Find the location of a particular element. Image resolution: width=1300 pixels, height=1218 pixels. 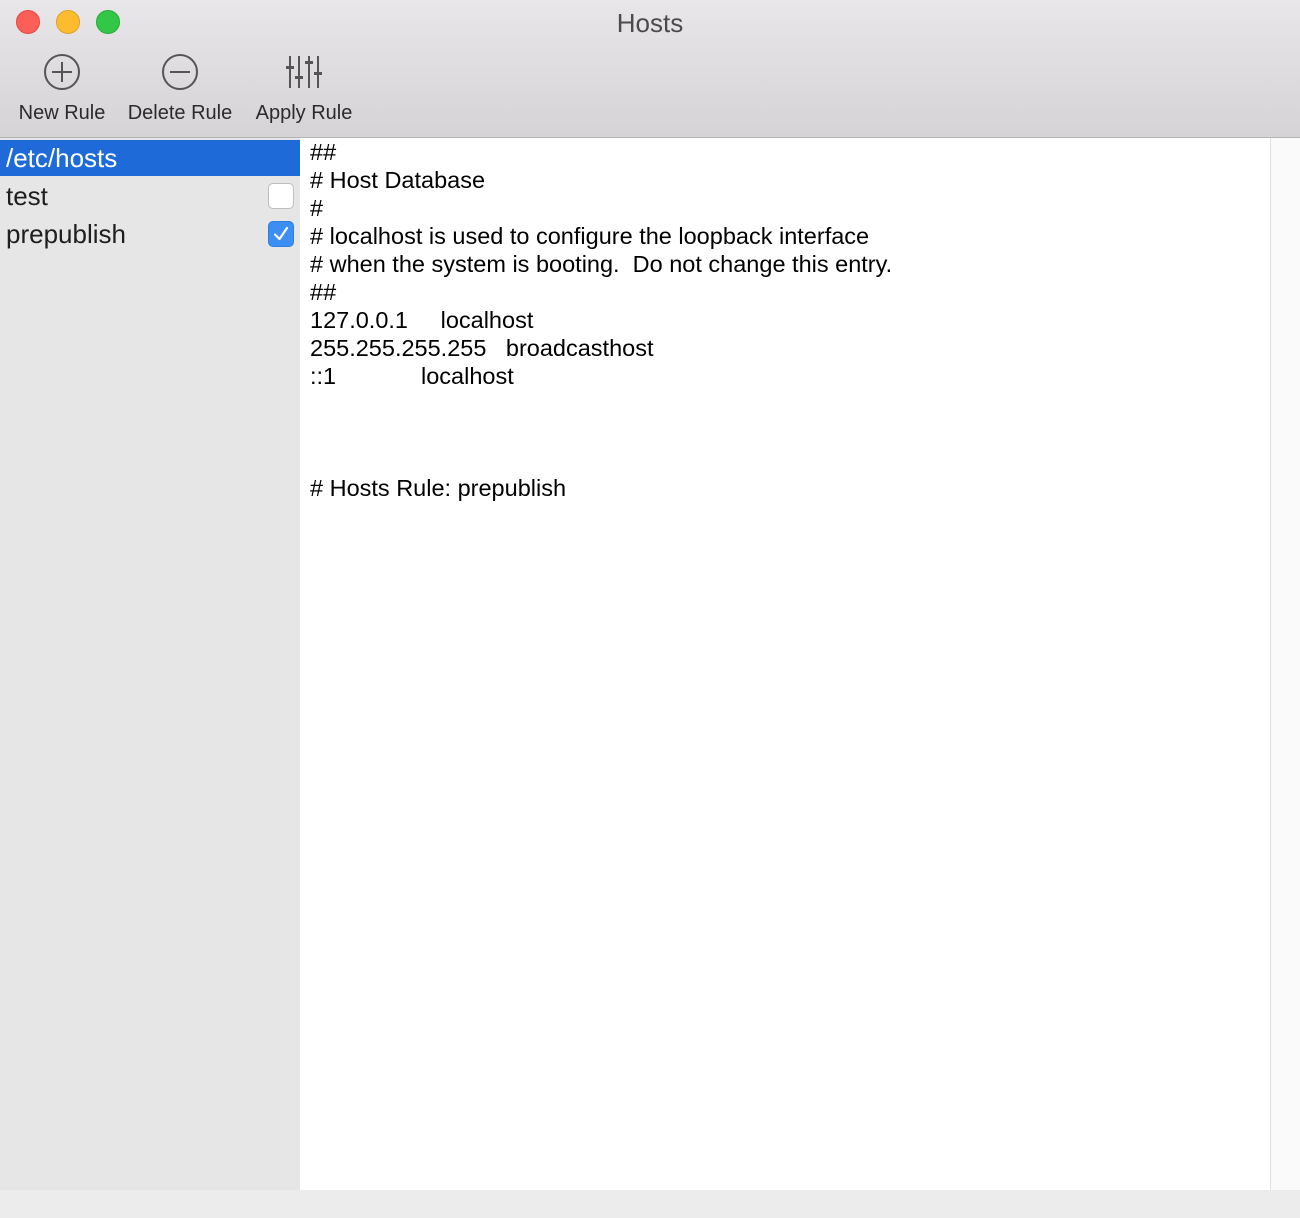

sliders-icon is located at coordinates (304, 72).